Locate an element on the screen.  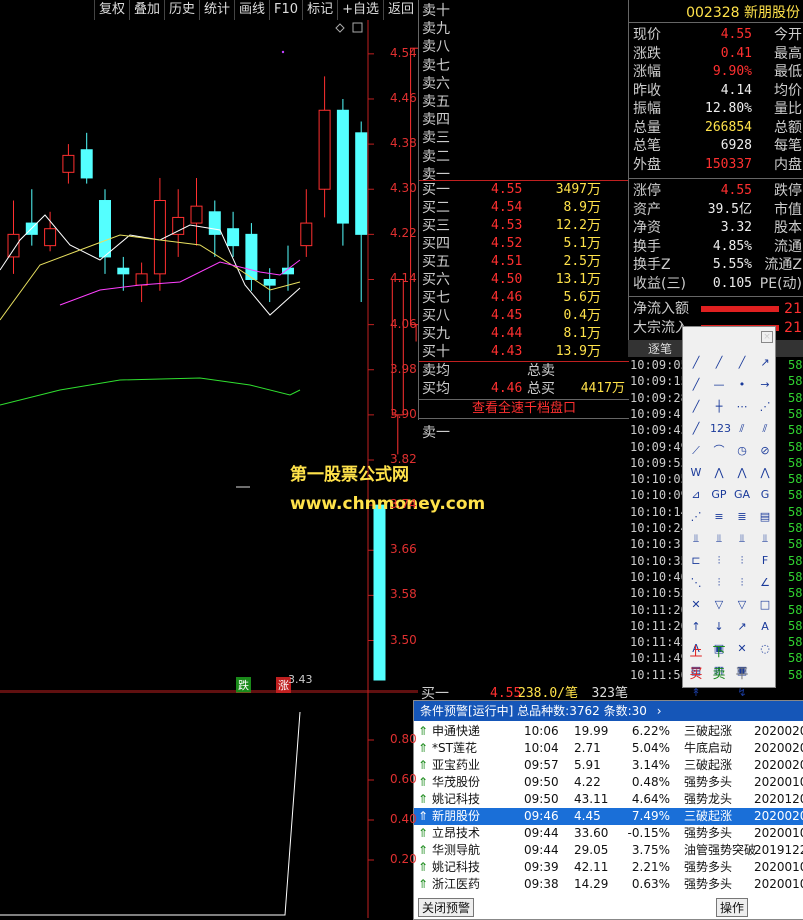
tool-down: 下 is located at coordinates (719, 653).